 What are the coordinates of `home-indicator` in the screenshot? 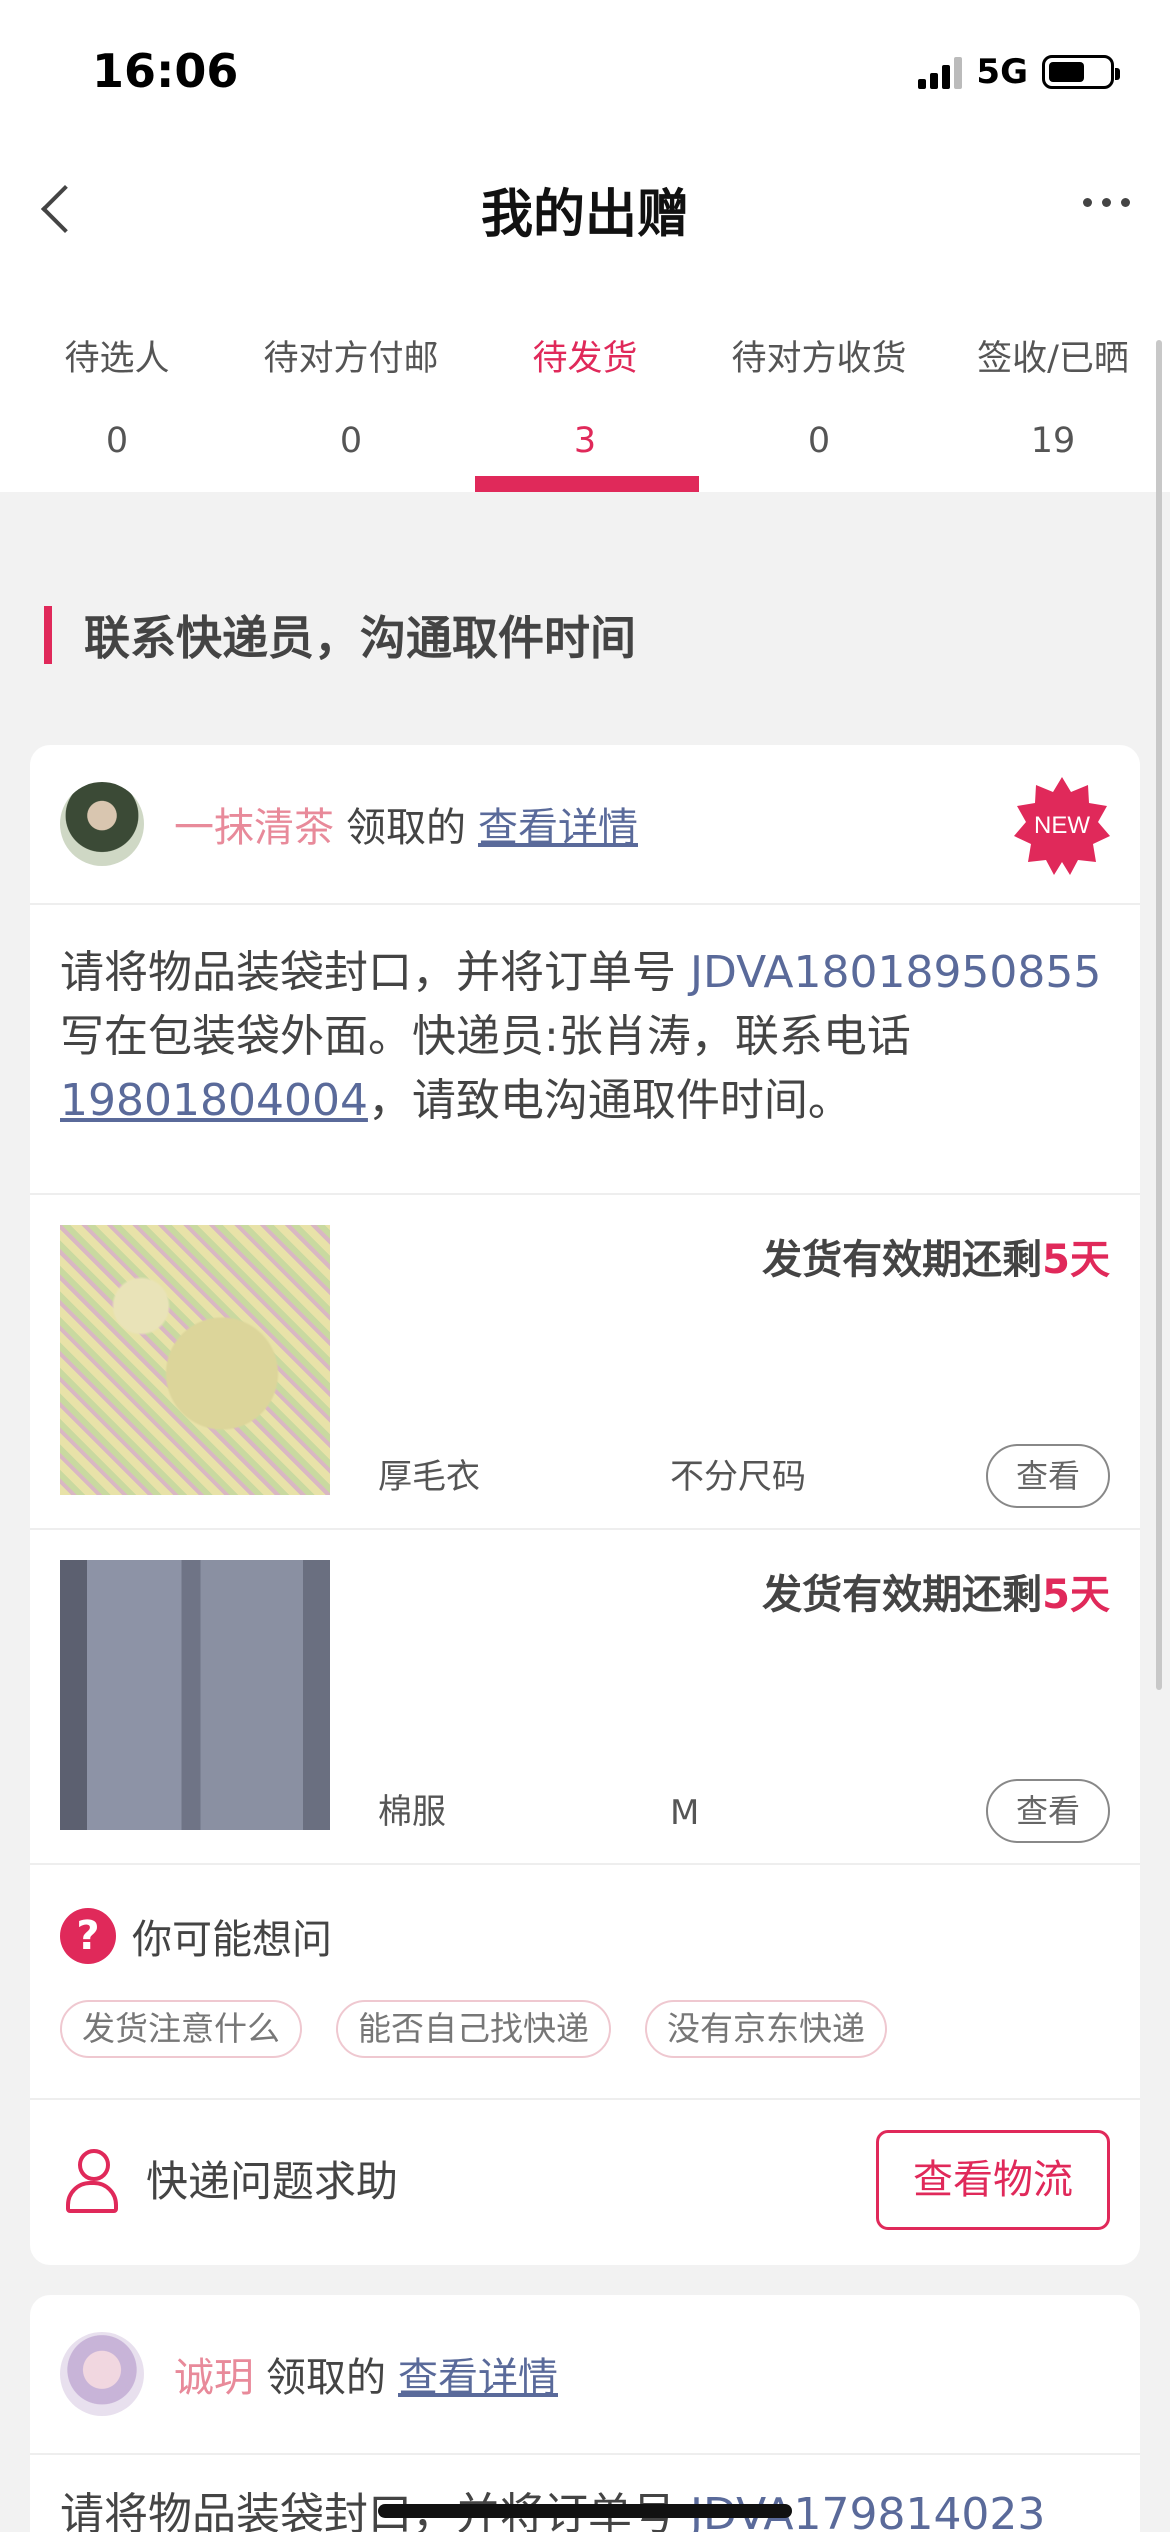 It's located at (585, 2511).